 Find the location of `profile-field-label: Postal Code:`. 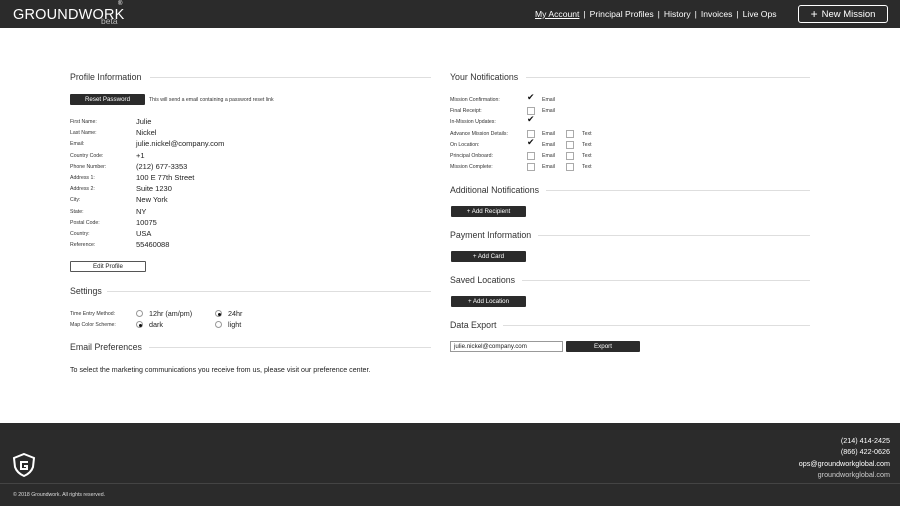

profile-field-label: Postal Code: is located at coordinates (85, 222).